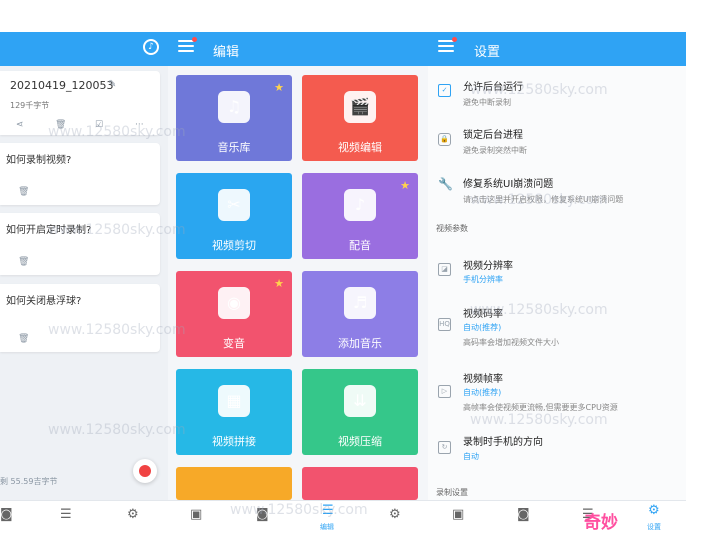  I want to click on setting-subtitle: 避免录制突然中断, so click(495, 150).